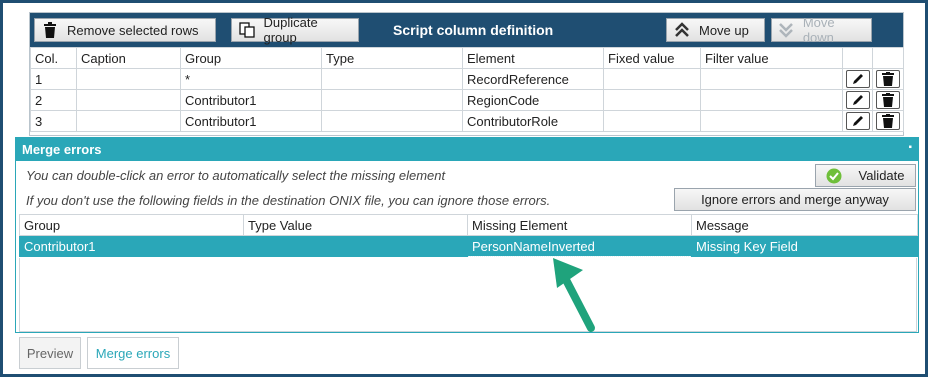 This screenshot has width=928, height=377. Describe the element at coordinates (355, 225) in the screenshot. I see `header-type-value: Type Value` at that location.